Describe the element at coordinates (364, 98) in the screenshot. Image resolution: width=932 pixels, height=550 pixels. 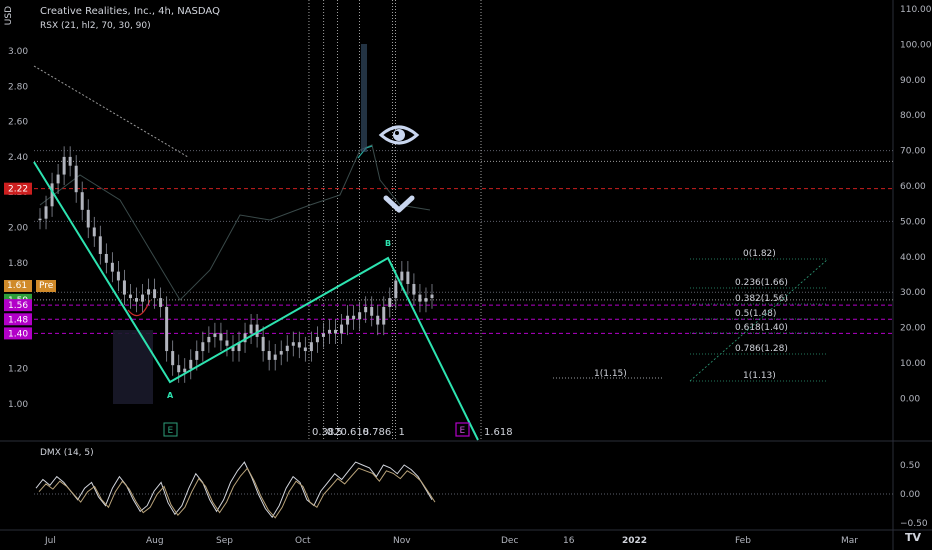
I see `rsx-spike-bar` at that location.